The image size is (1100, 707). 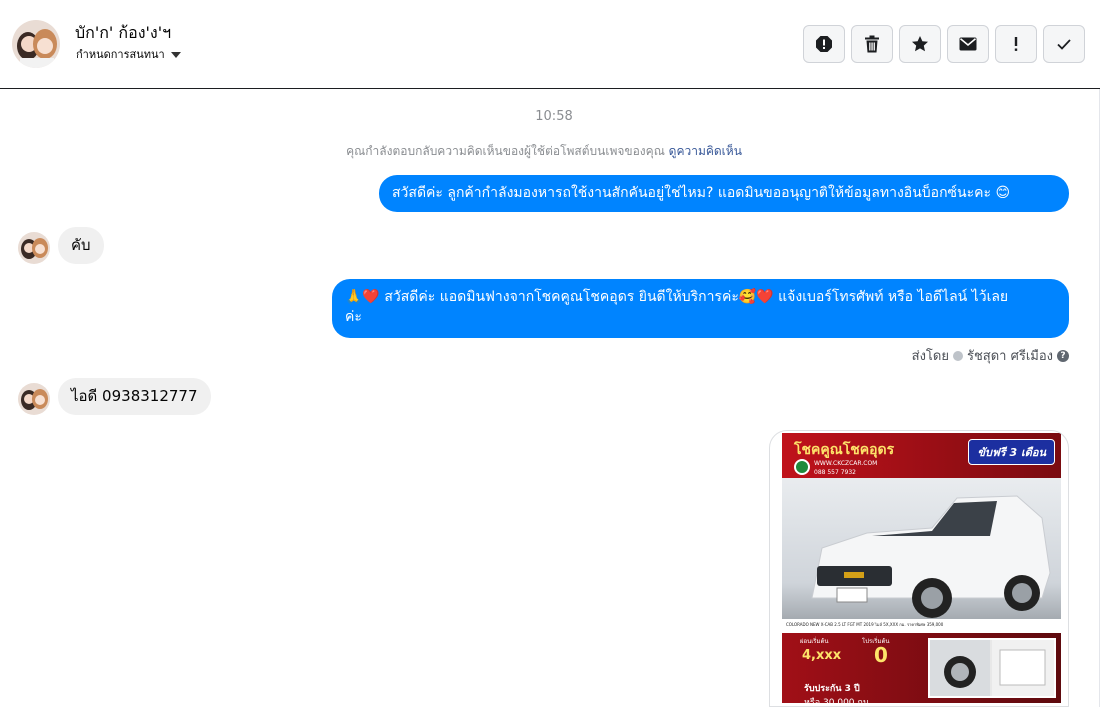 What do you see at coordinates (134, 396) in the screenshot?
I see `message-bubble-incoming: ไอดี 0938312777` at bounding box center [134, 396].